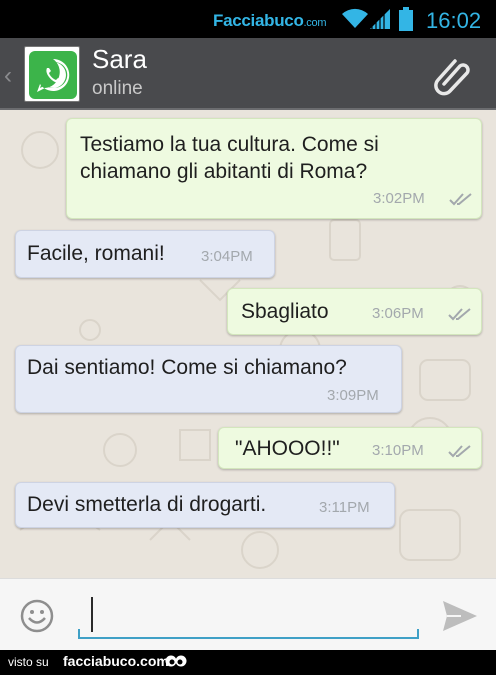 Image resolution: width=496 pixels, height=675 pixels. I want to click on message-time: 3:02PM, so click(399, 198).